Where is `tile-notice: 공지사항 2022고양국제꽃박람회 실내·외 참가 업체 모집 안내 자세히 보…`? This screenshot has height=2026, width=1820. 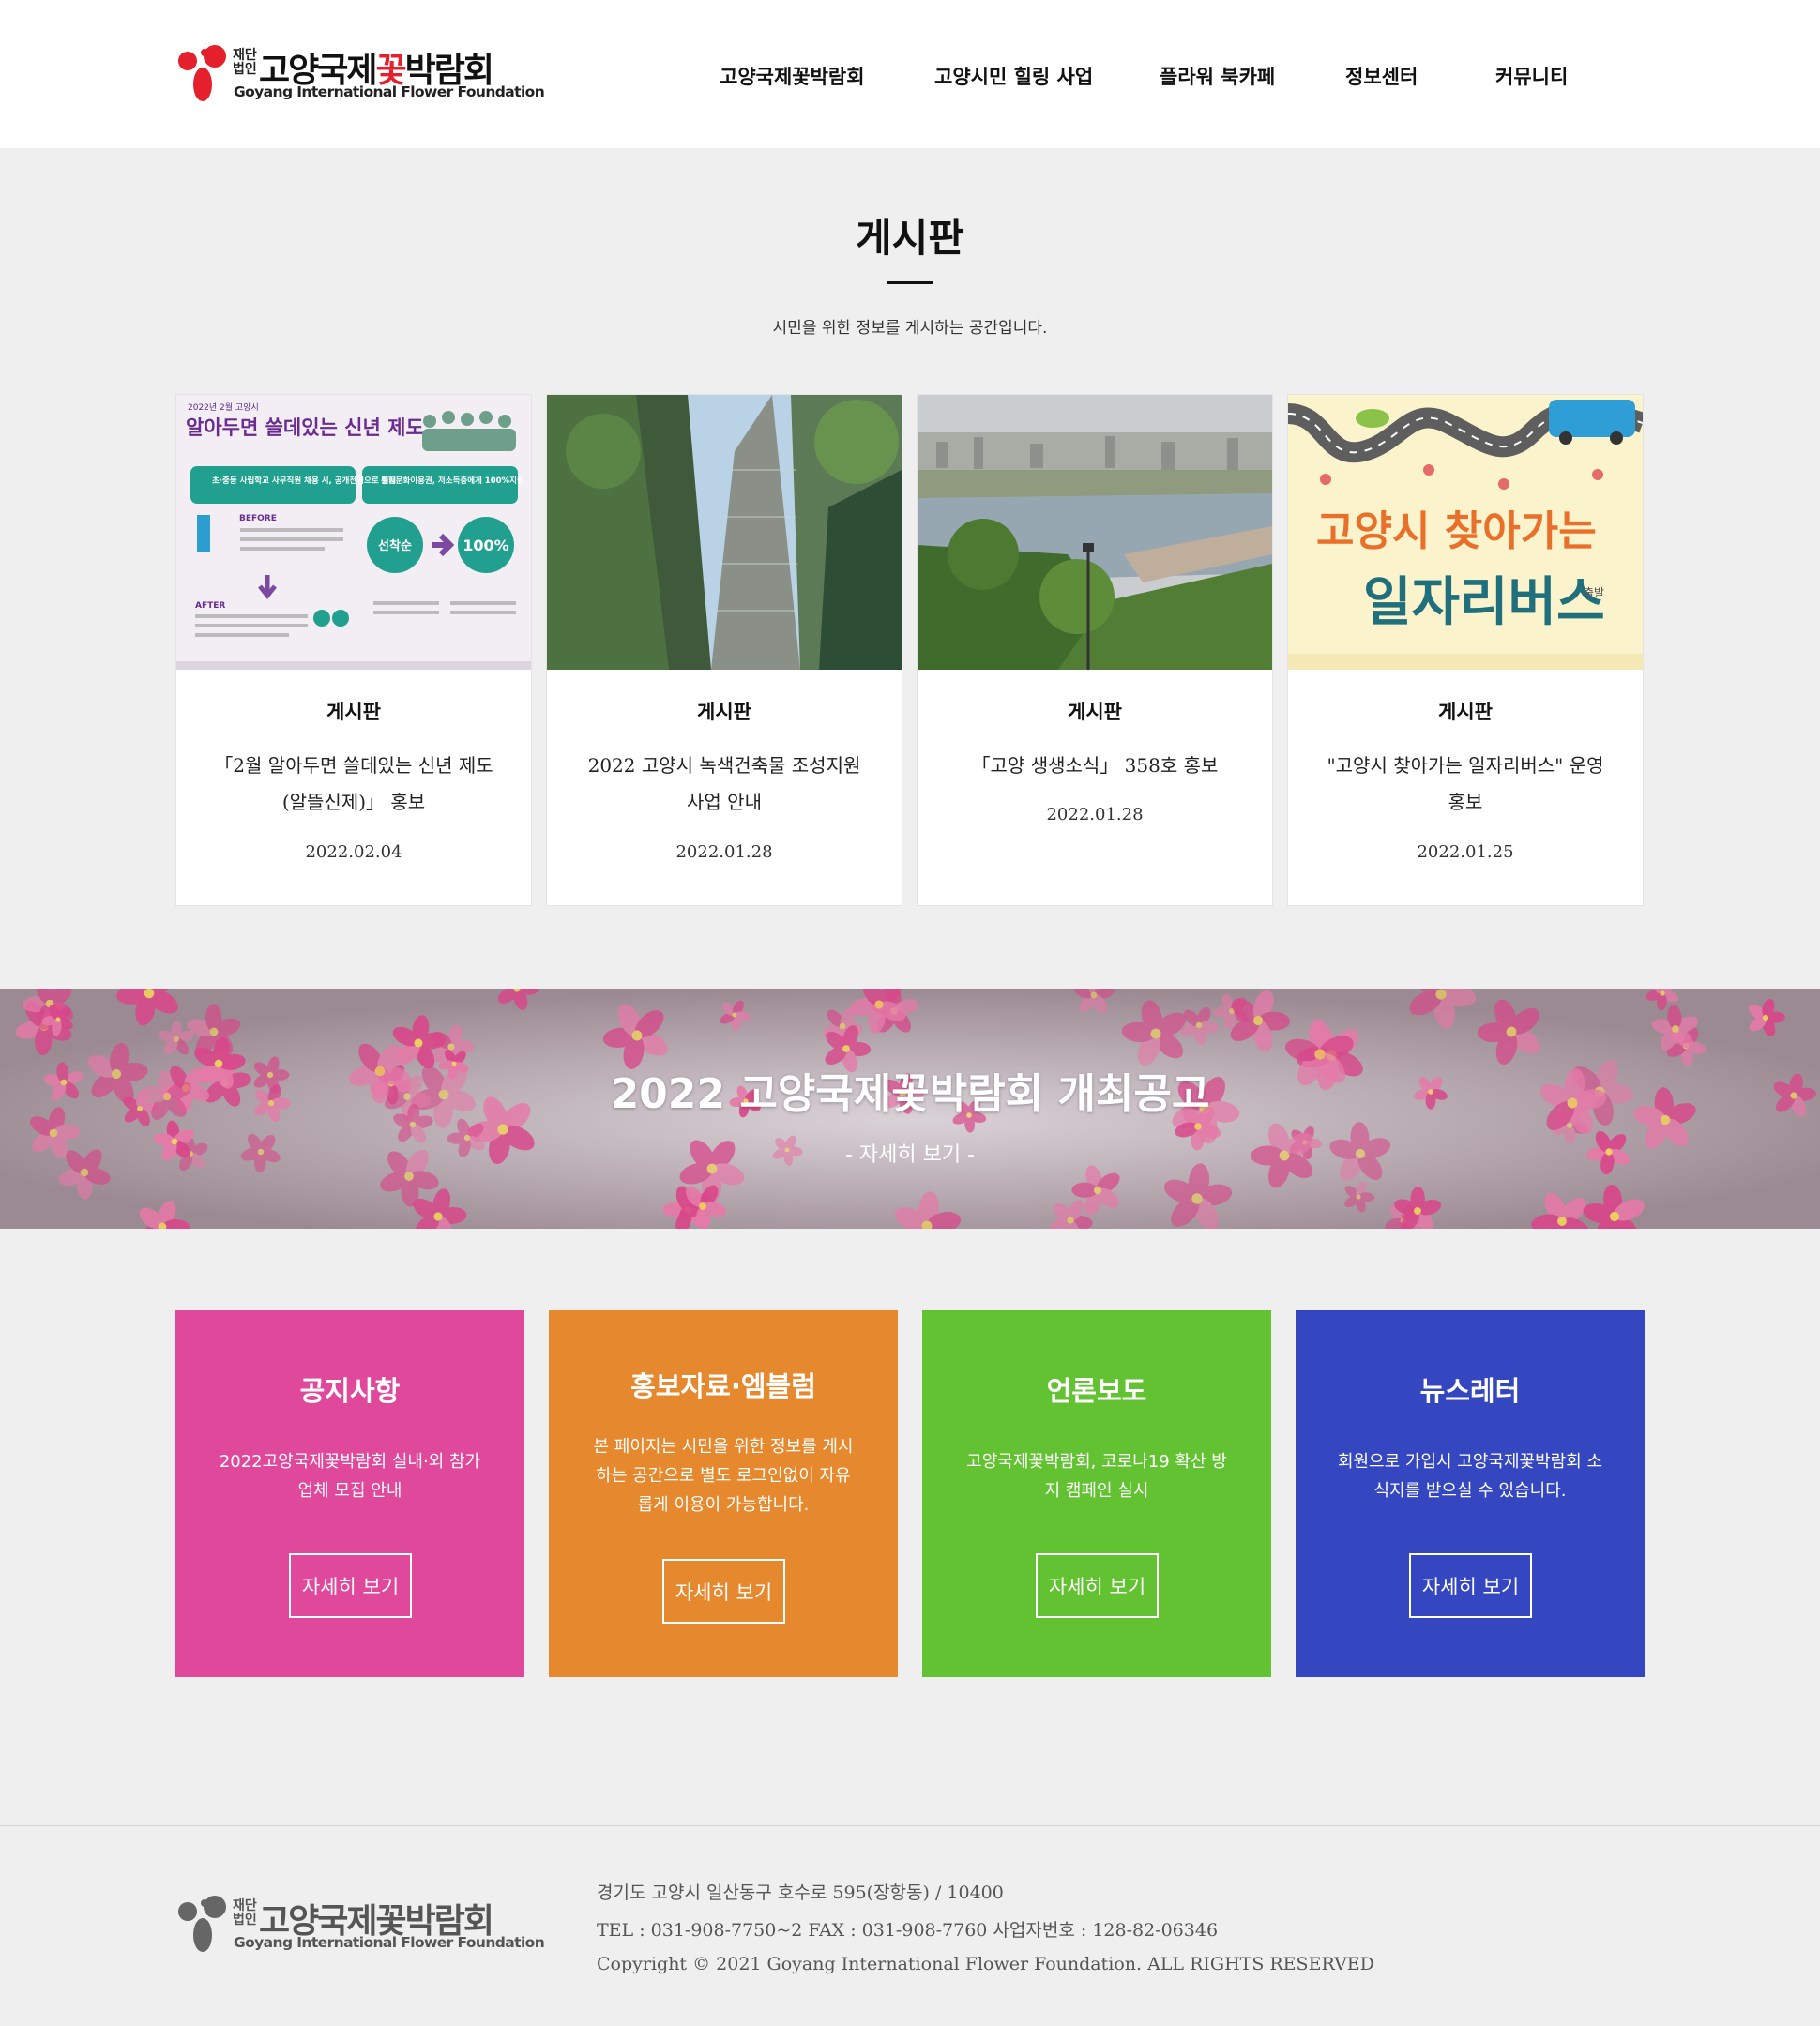 tile-notice: 공지사항 2022고양국제꽃박람회 실내·외 참가 업체 모집 안내 자세히 보… is located at coordinates (349, 1493).